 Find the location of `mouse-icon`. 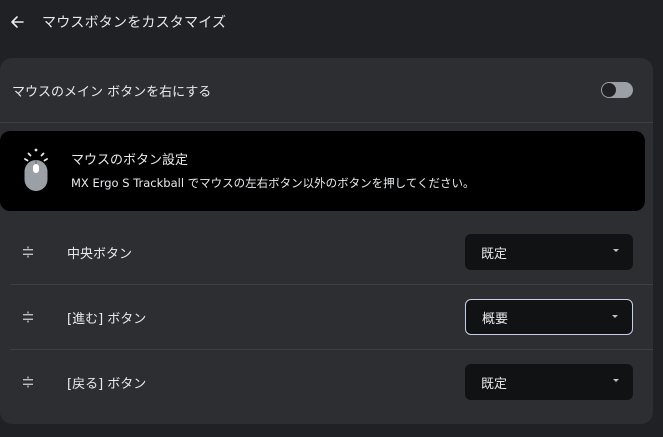

mouse-icon is located at coordinates (36, 169).